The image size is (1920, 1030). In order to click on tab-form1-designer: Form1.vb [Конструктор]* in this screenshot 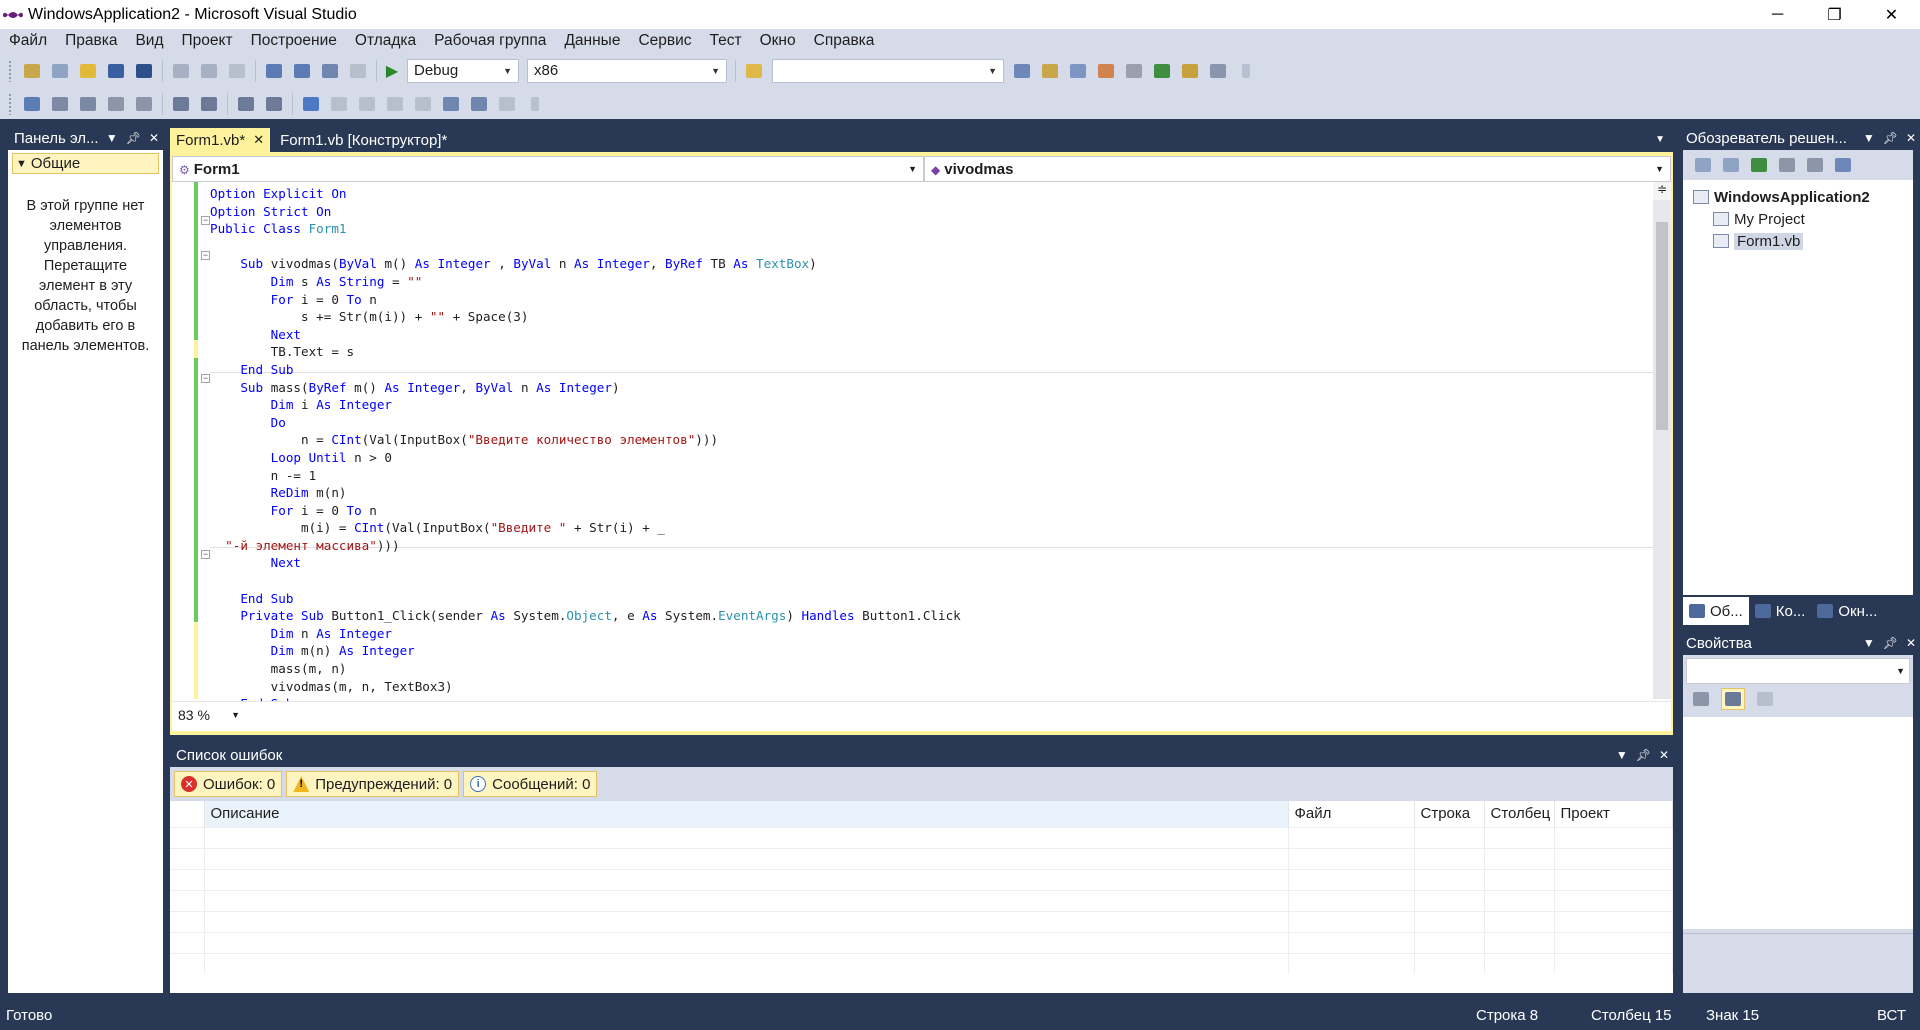, I will do `click(363, 140)`.